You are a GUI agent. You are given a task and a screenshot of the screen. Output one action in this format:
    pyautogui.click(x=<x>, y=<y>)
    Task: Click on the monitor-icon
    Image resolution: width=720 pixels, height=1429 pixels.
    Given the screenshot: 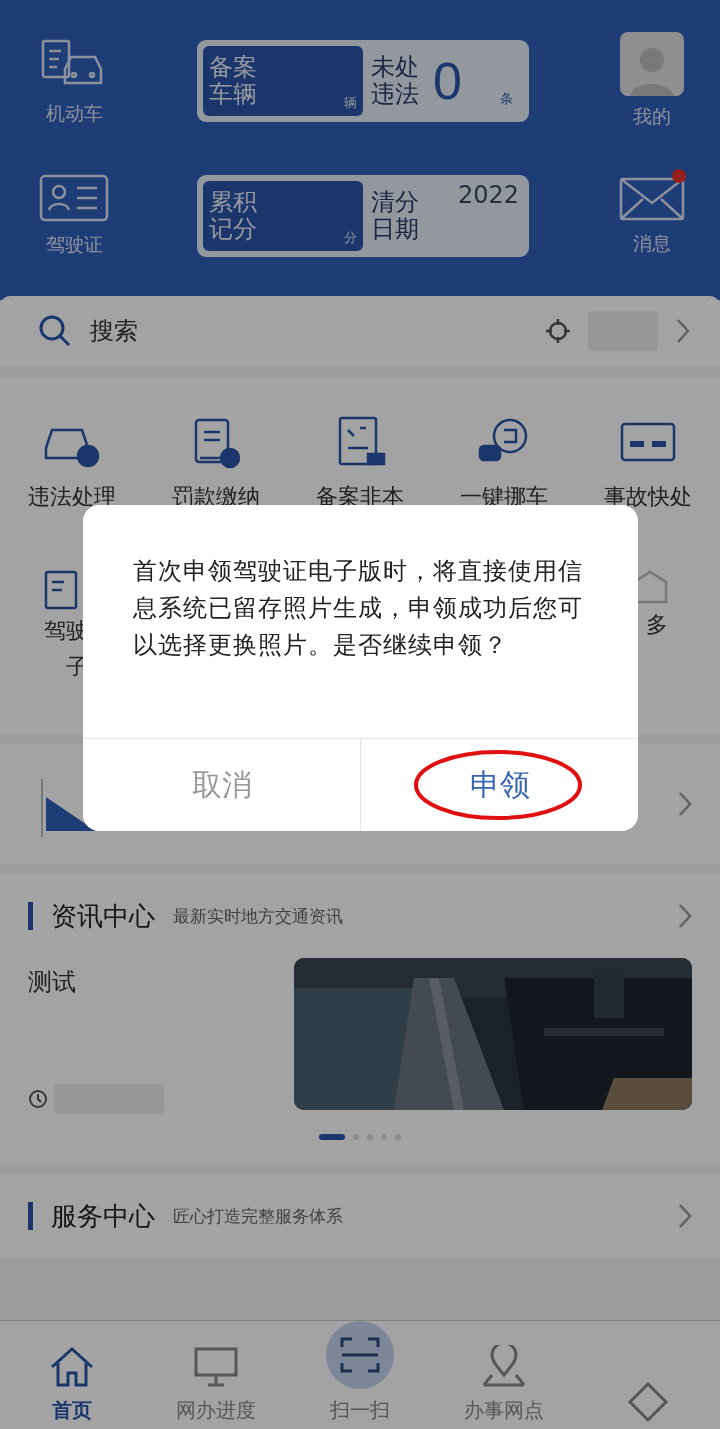 What is the action you would take?
    pyautogui.click(x=216, y=1367)
    